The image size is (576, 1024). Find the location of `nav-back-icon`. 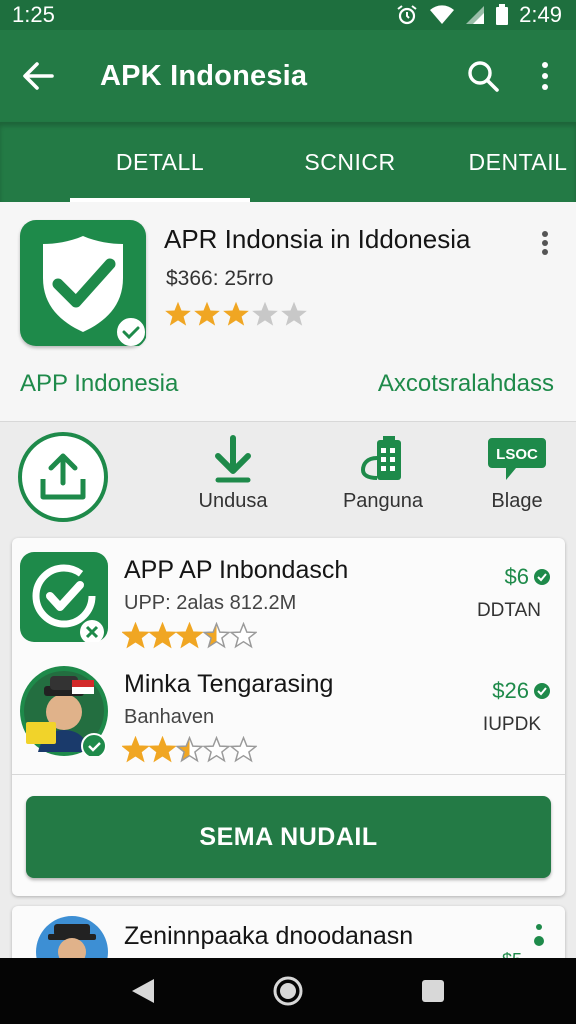

nav-back-icon is located at coordinates (142, 991).